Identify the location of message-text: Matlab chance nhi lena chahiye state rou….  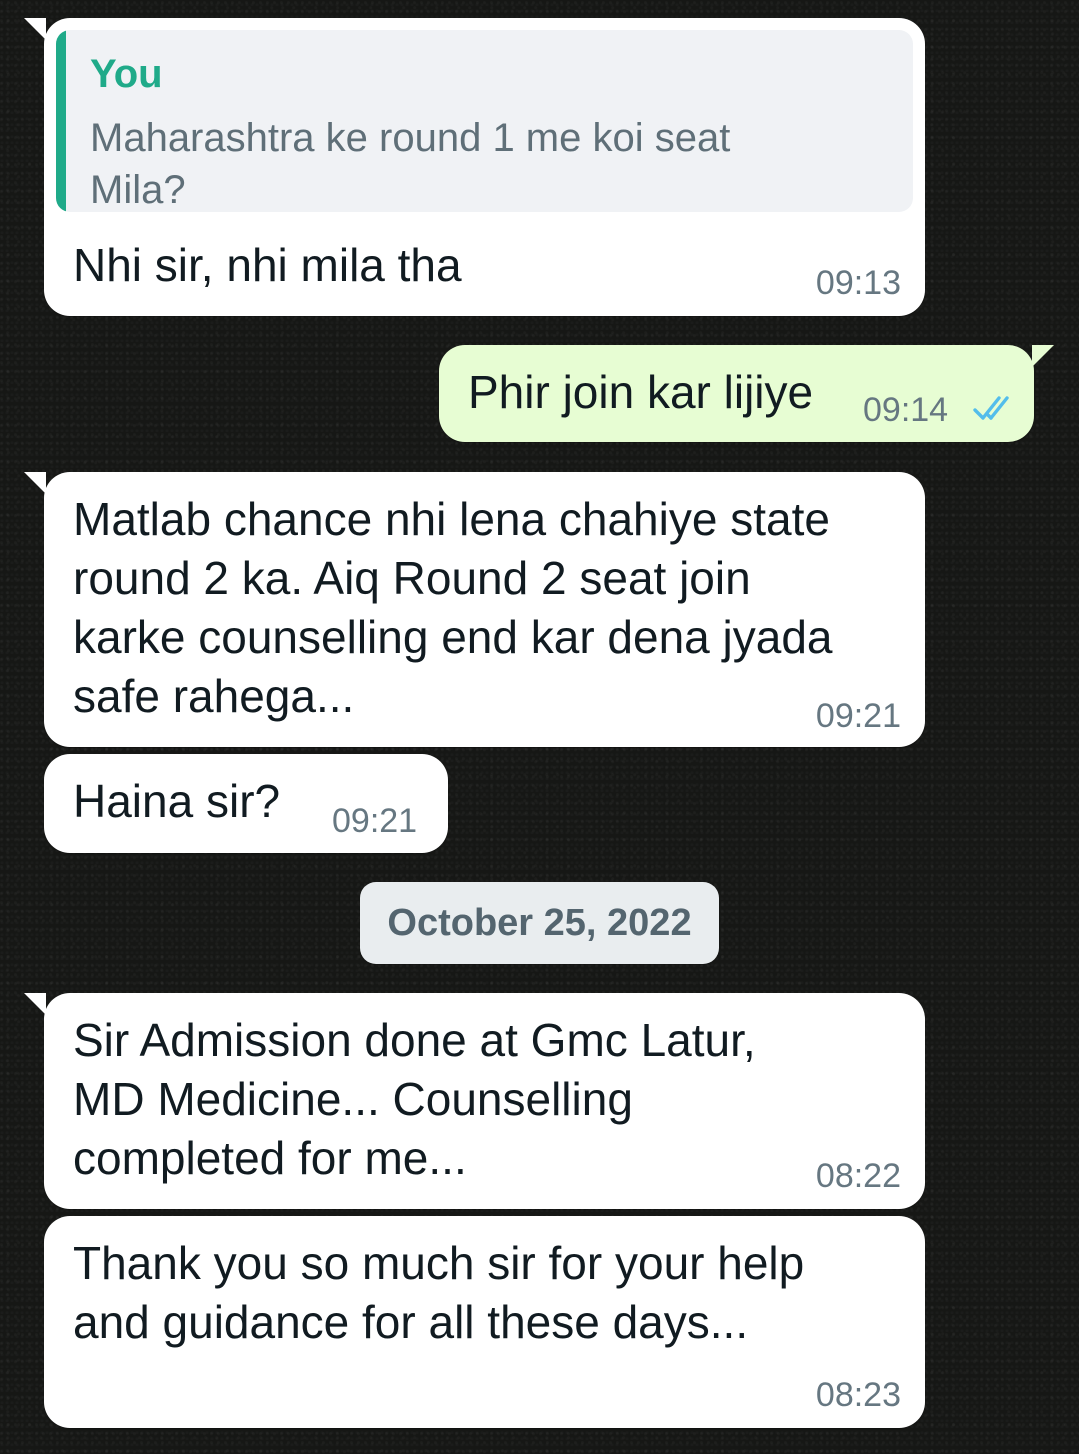
(453, 607).